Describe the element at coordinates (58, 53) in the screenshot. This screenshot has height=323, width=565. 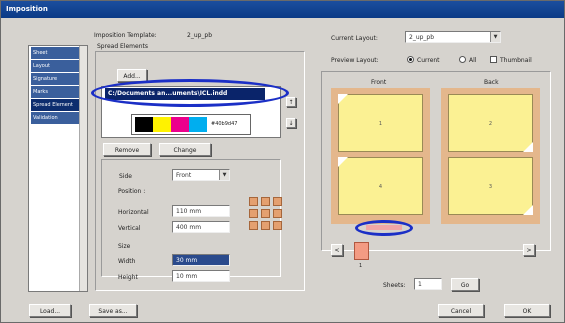
I see `sidebar-item-sheet: Sheet` at that location.